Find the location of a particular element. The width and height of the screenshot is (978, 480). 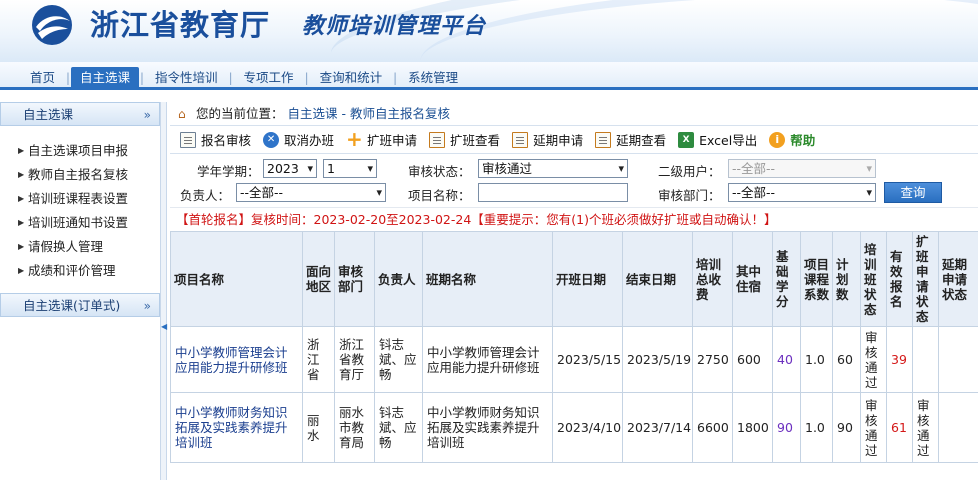

cell-start: 2023/4/10 is located at coordinates (587, 427).